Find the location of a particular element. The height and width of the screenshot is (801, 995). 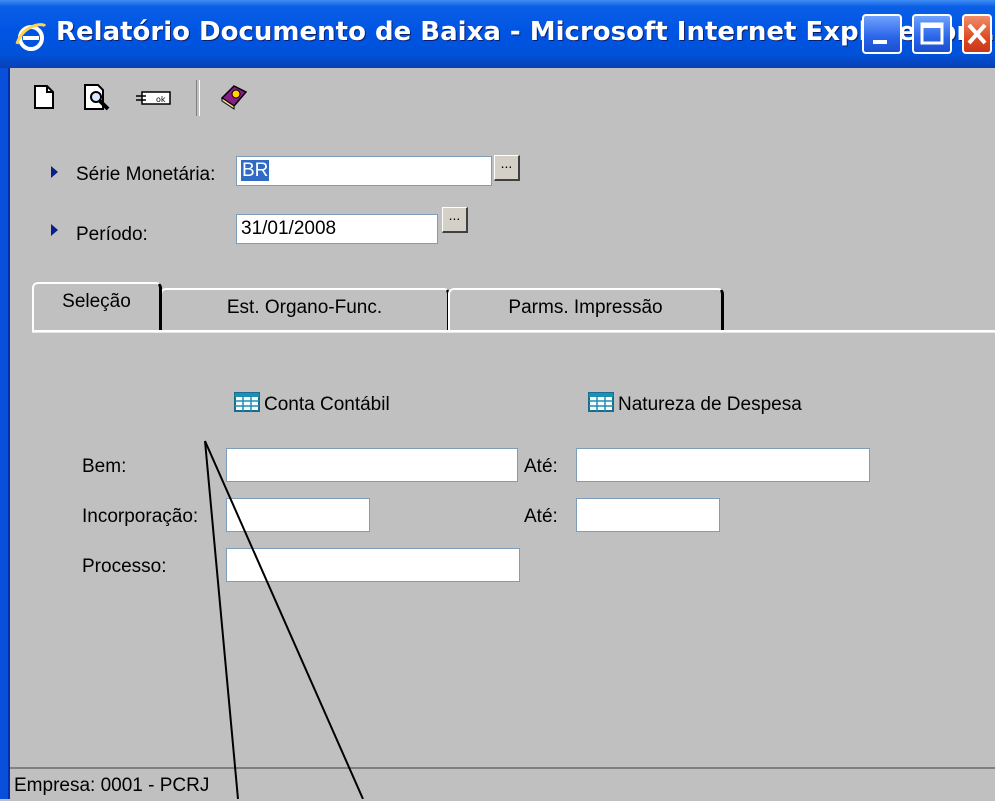

toolbar: ok is located at coordinates (502, 97).